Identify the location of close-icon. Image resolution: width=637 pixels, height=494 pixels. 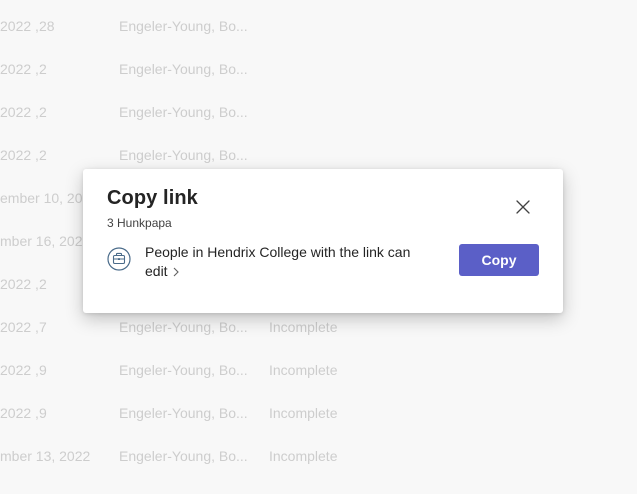
(523, 207).